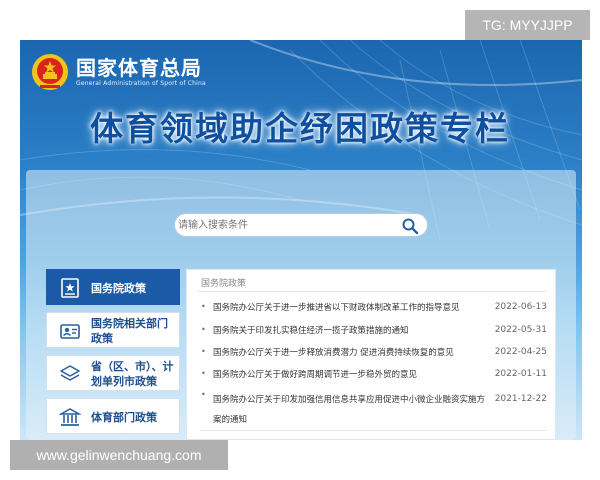 This screenshot has width=600, height=480. Describe the element at coordinates (70, 288) in the screenshot. I see `document-star-icon` at that location.